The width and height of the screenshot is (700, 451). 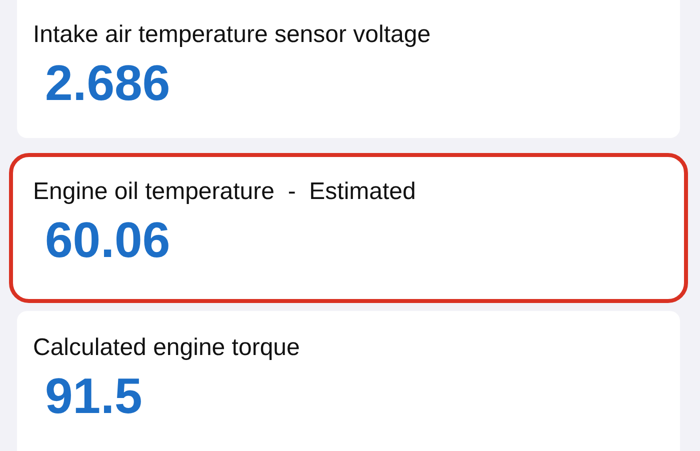 I want to click on reading-value: 91.5, so click(x=93, y=396).